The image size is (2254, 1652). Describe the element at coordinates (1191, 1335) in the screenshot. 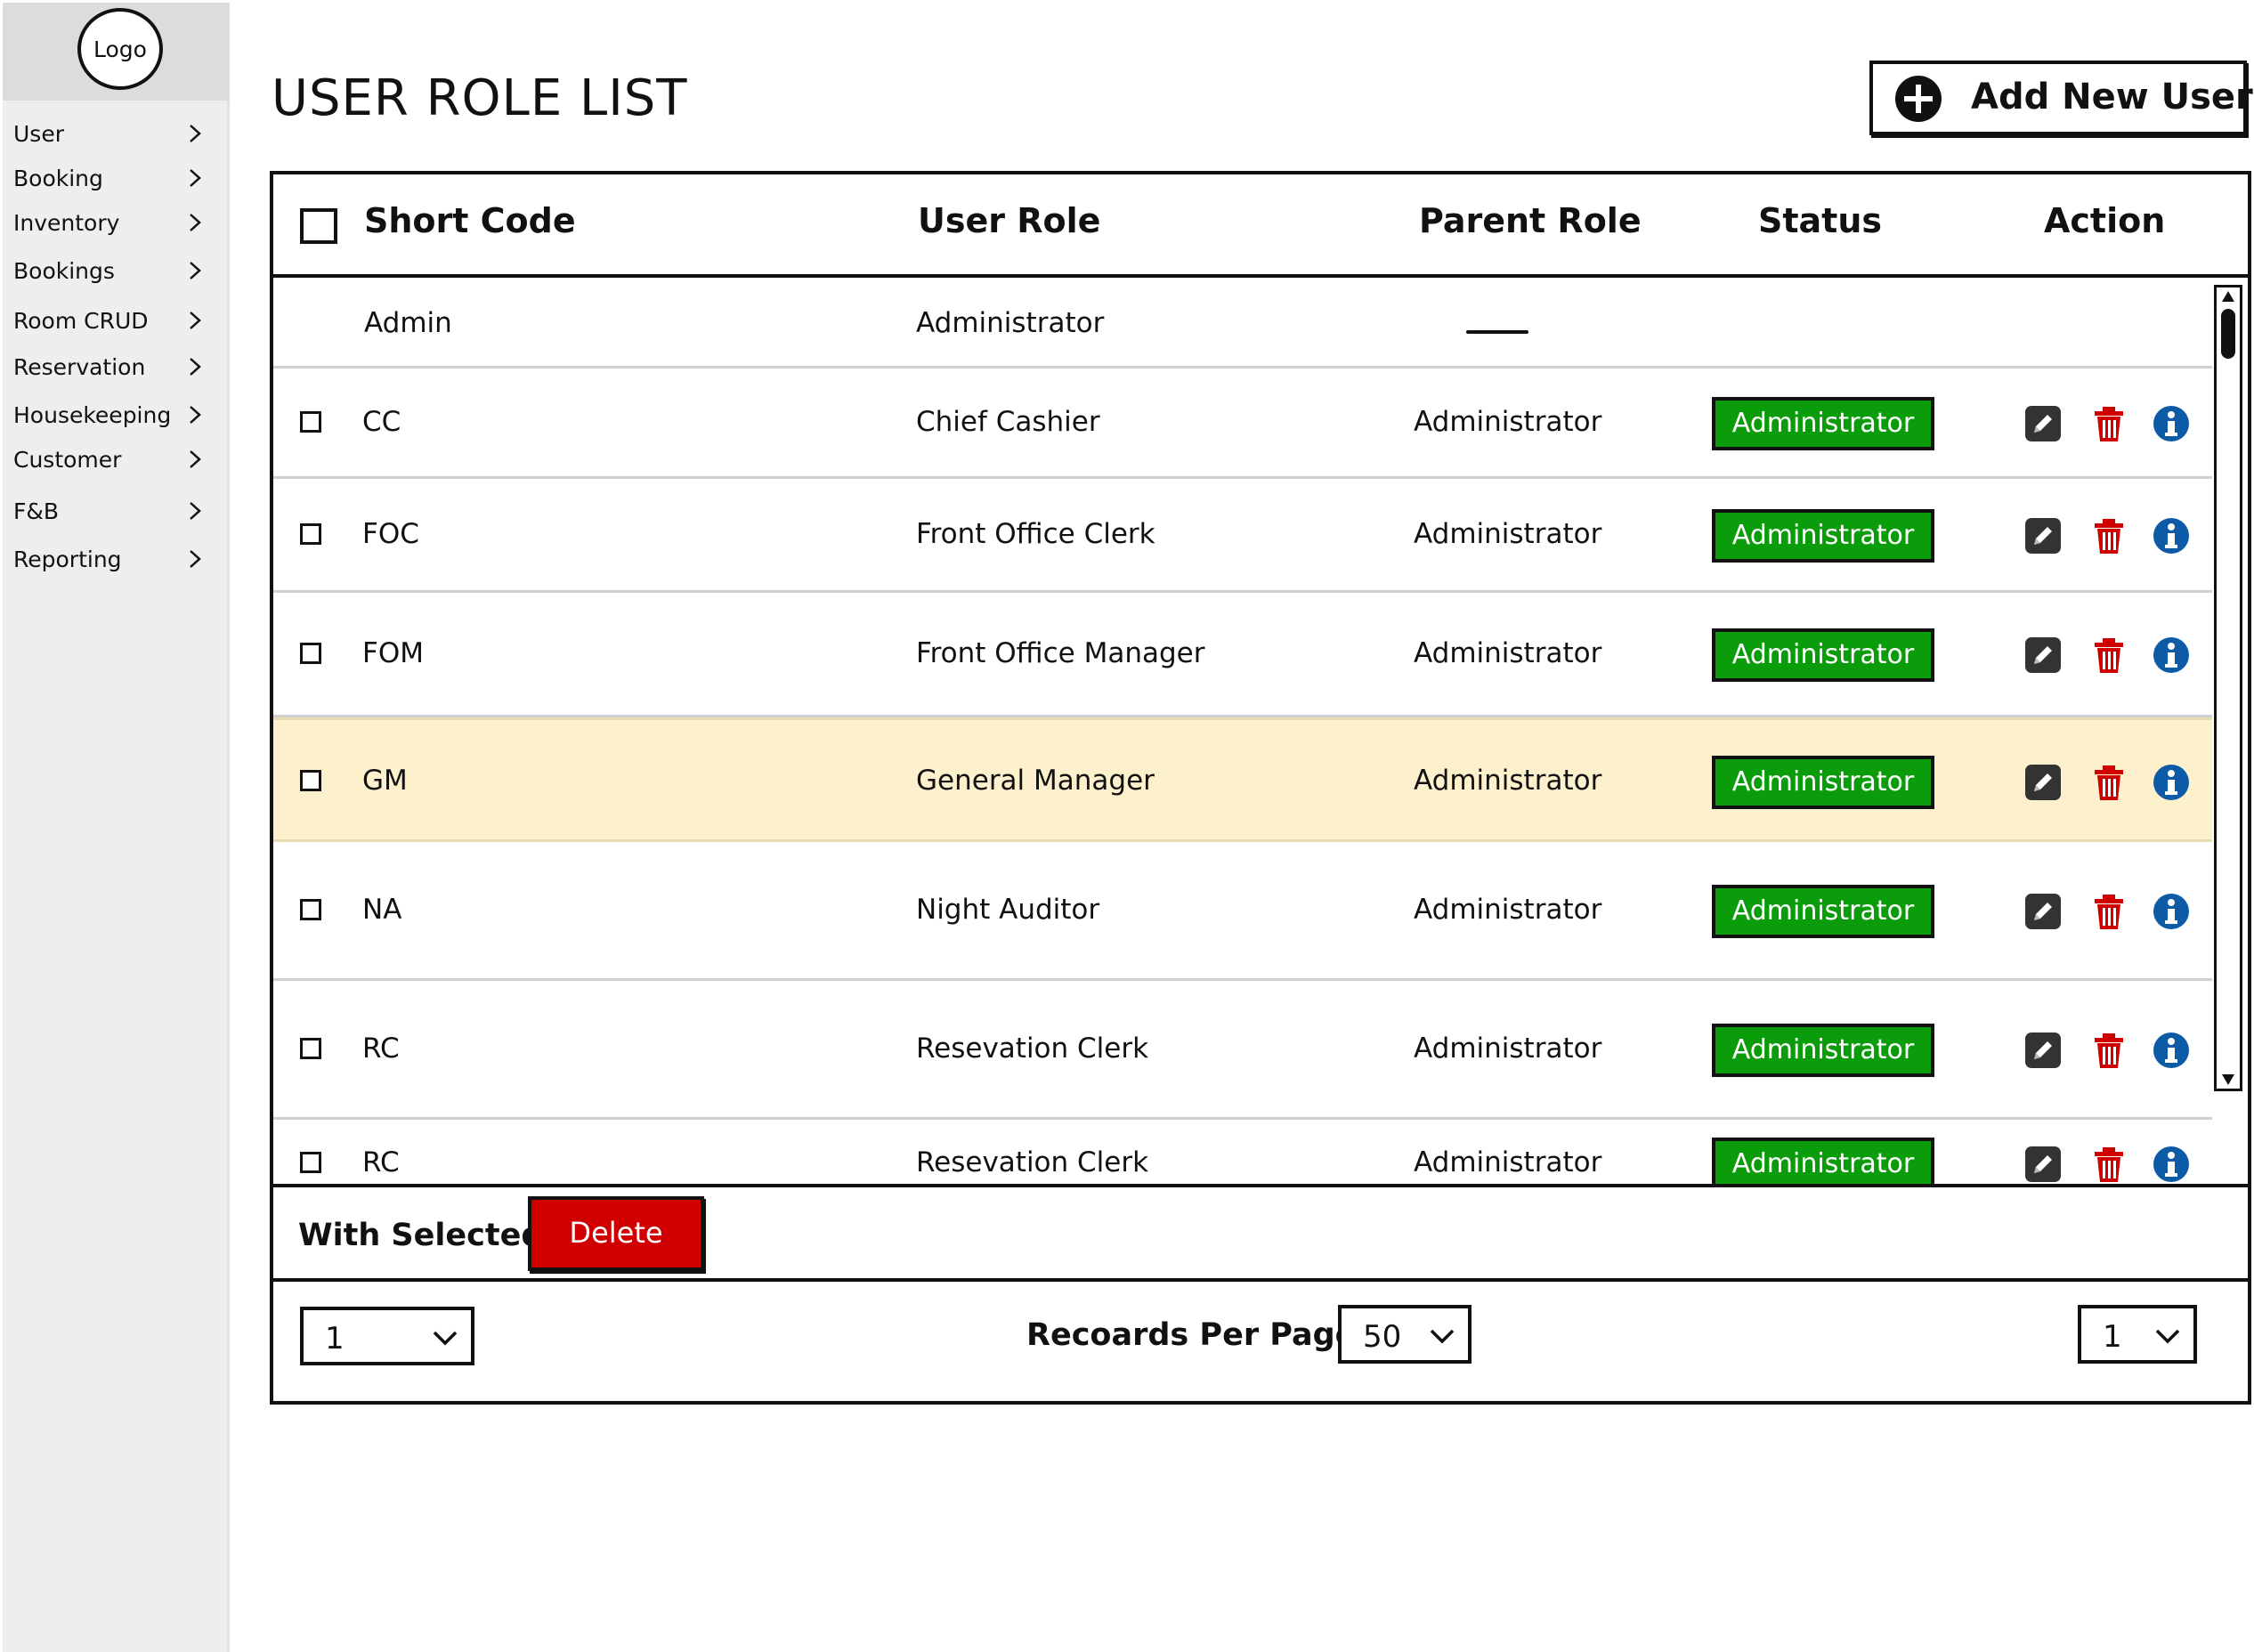

I see `records-per-page-label: Recoards Per Page` at that location.